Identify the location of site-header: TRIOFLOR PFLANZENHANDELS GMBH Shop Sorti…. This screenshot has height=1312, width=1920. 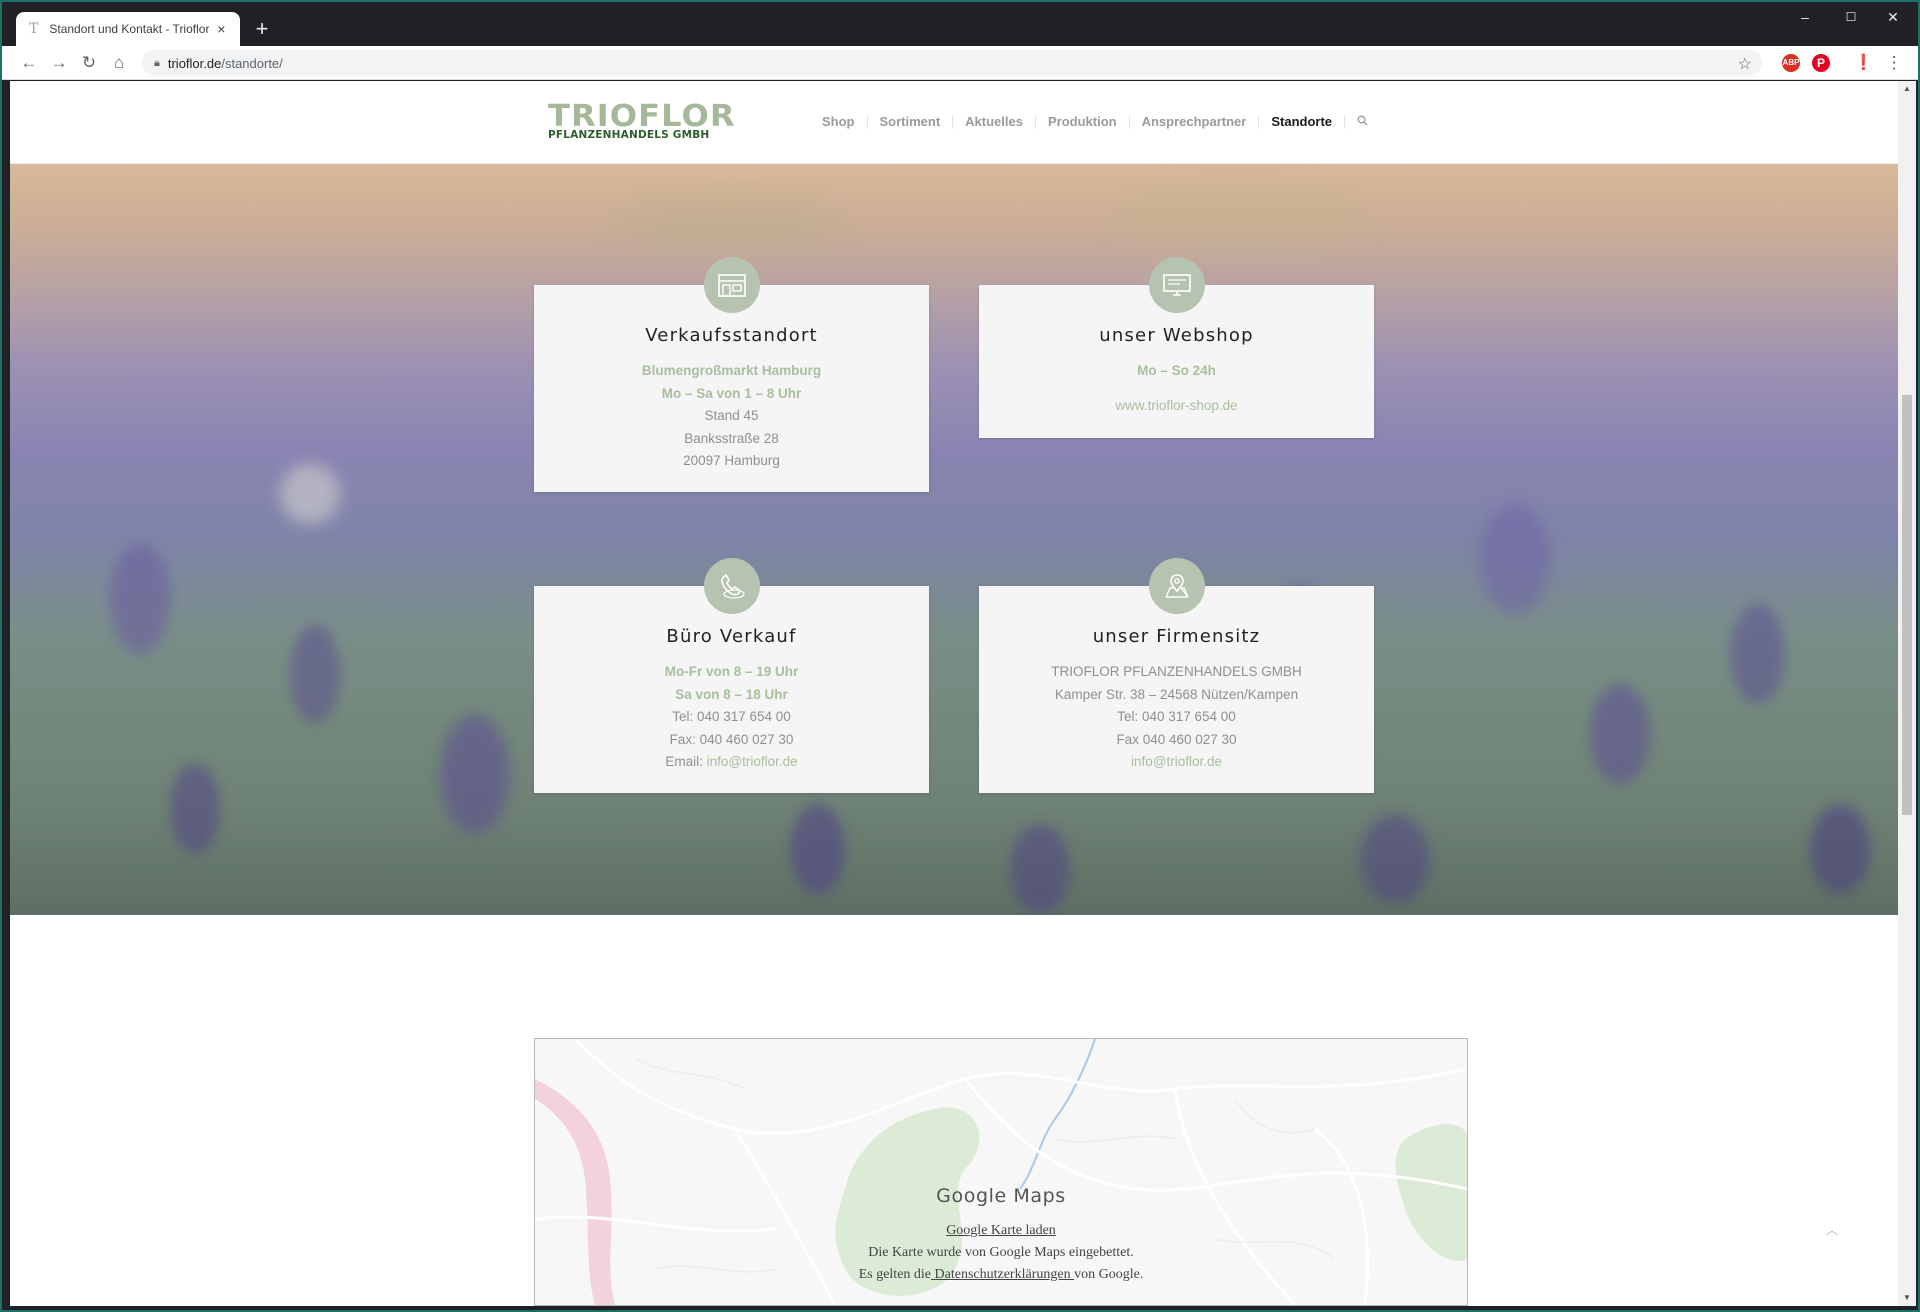
(954, 122).